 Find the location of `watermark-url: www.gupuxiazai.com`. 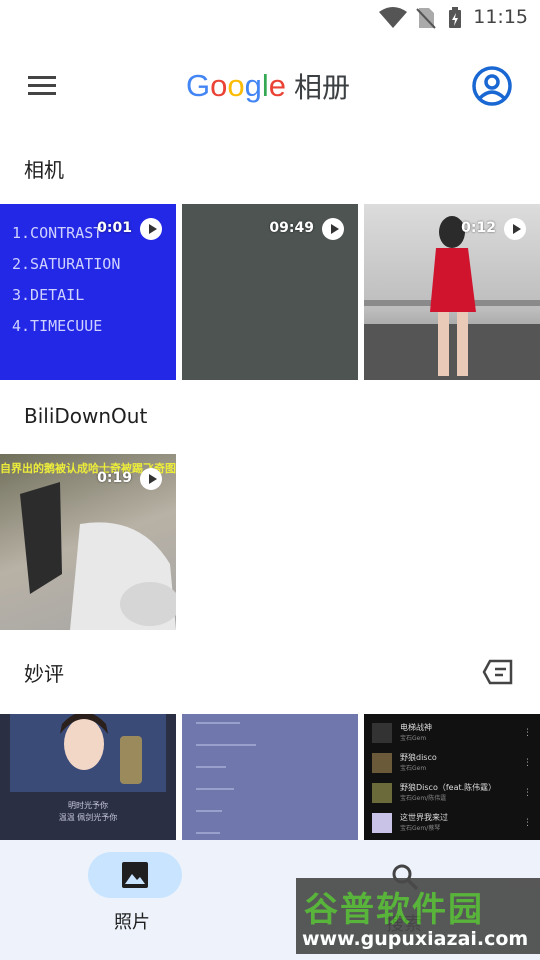

watermark-url: www.gupuxiazai.com is located at coordinates (415, 939).